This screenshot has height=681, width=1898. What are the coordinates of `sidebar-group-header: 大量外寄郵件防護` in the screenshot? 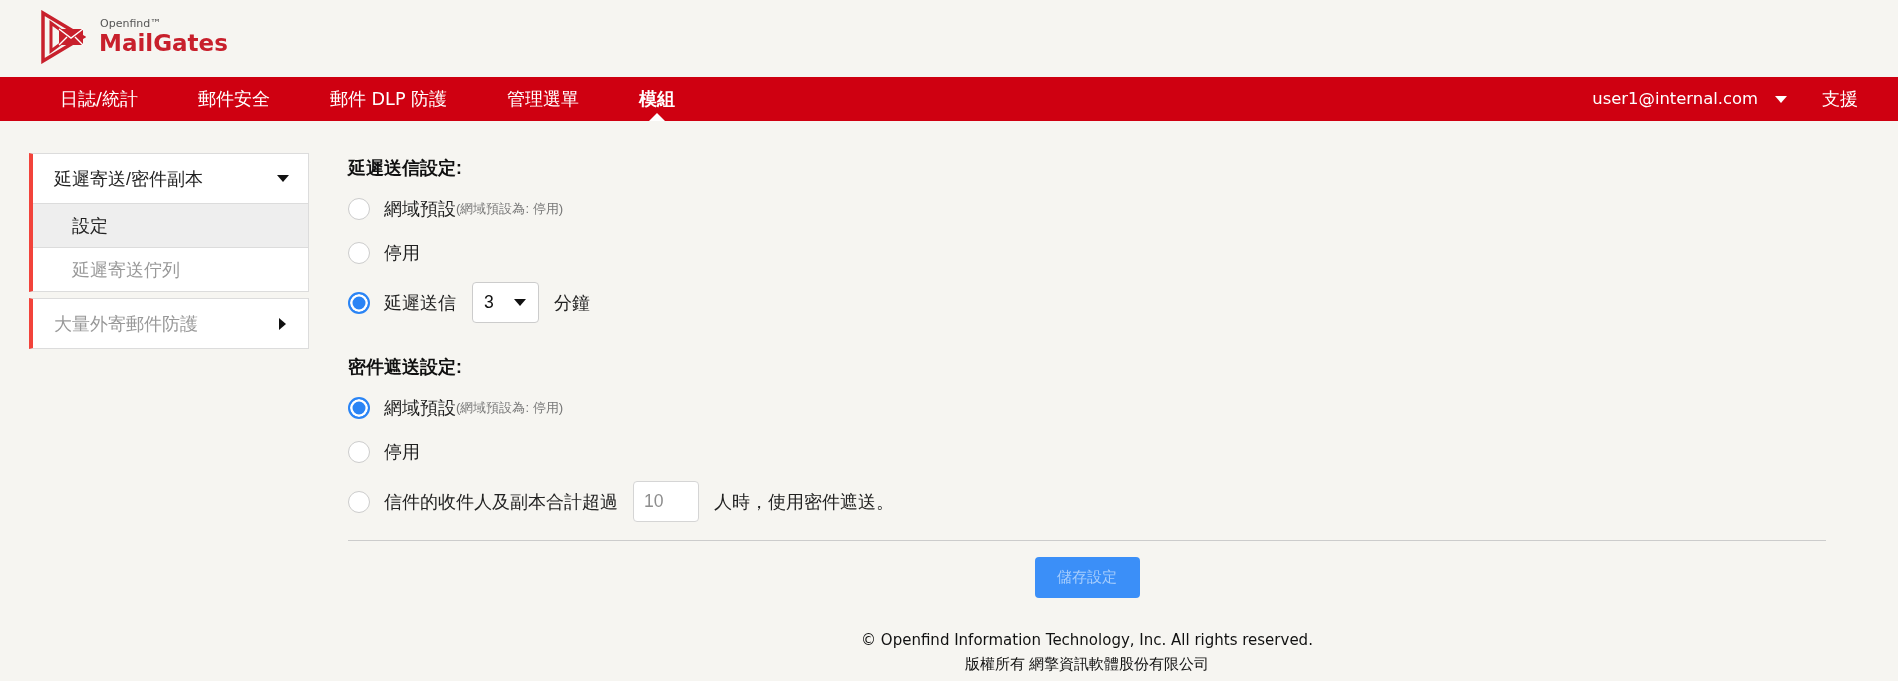 It's located at (170, 323).